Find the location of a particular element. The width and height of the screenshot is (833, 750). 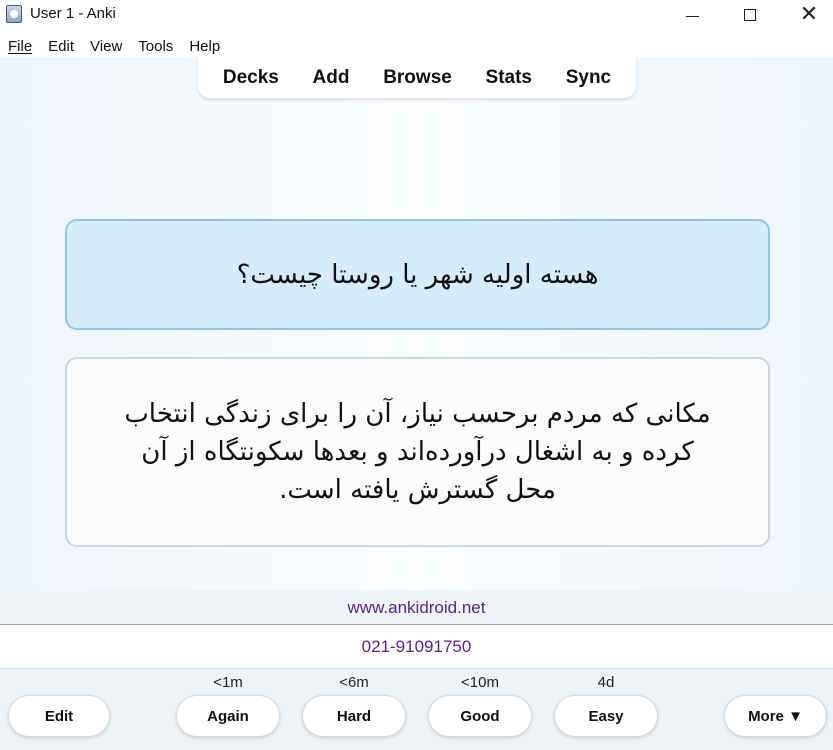

hard-button: Hard is located at coordinates (354, 716).